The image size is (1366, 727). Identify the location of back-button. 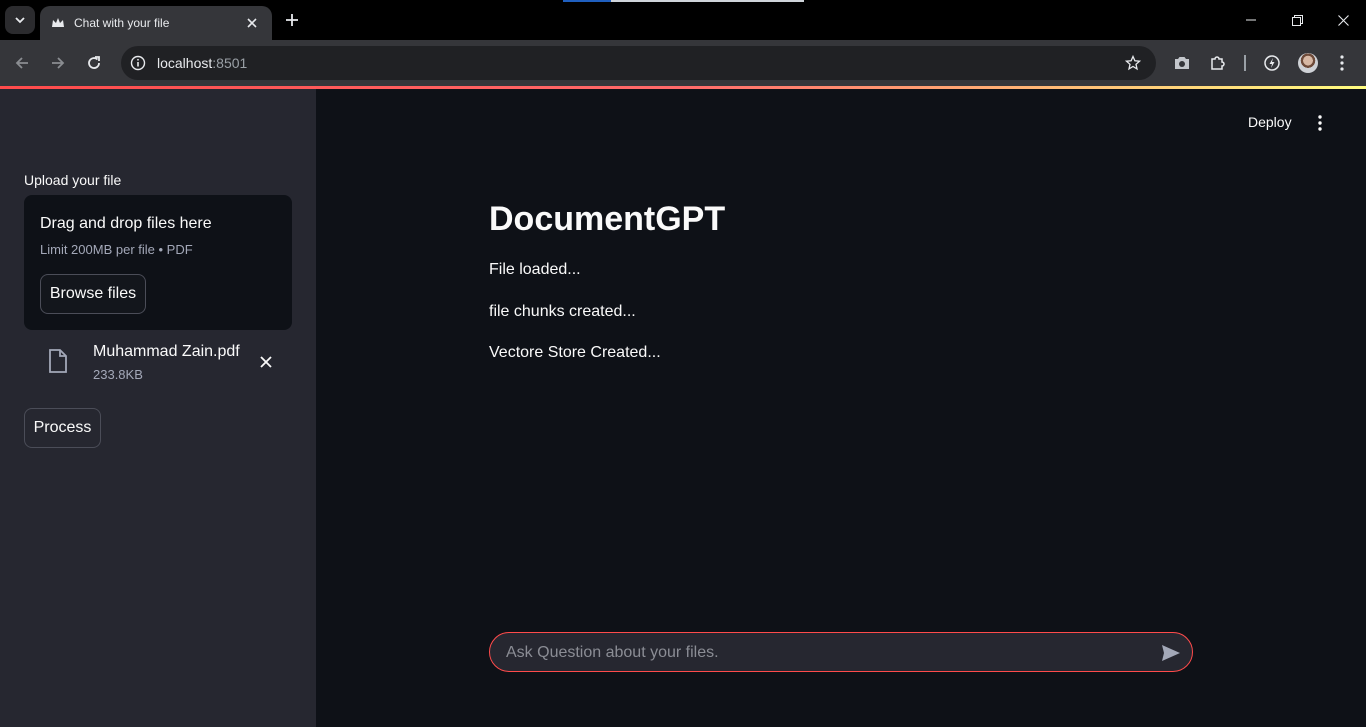
(22, 63).